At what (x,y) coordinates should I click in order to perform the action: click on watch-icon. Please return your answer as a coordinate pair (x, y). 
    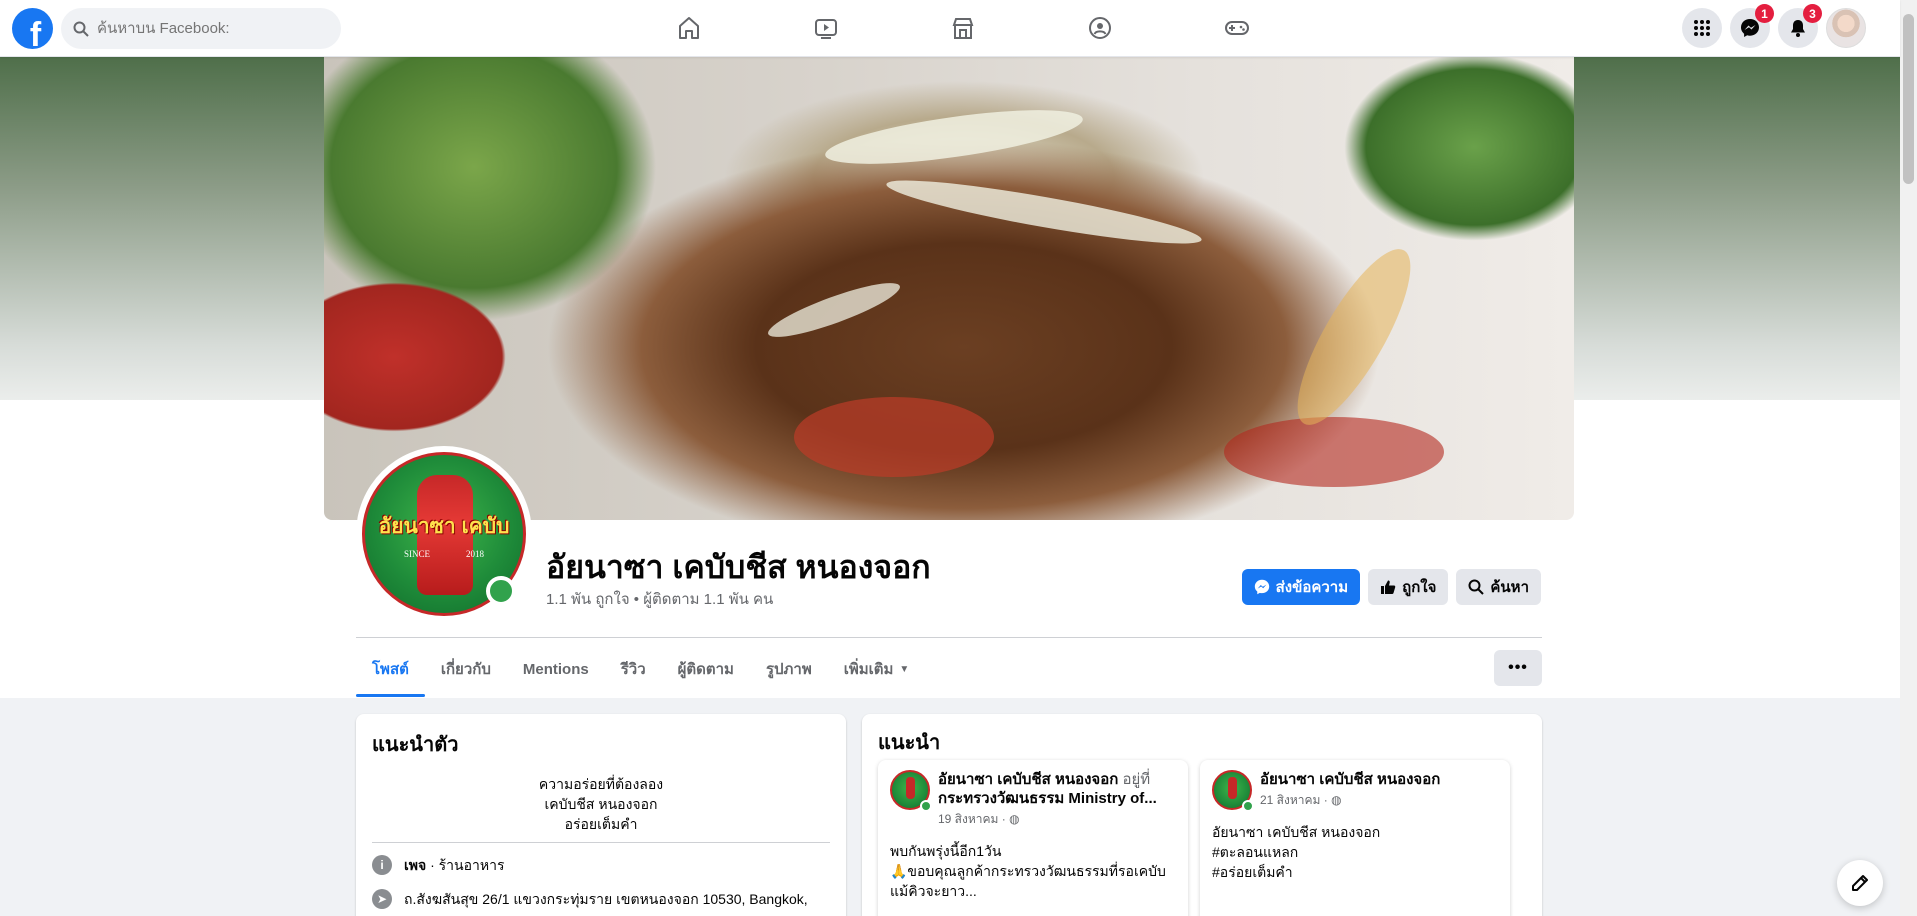
    Looking at the image, I should click on (825, 29).